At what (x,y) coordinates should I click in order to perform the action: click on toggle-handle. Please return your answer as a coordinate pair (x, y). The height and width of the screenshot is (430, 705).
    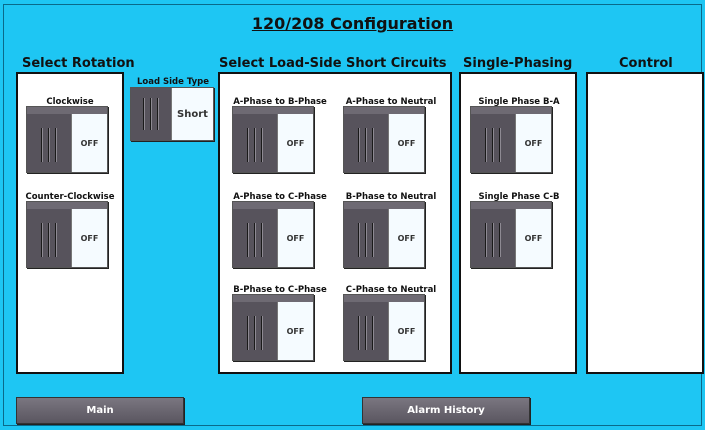
    Looking at the image, I should click on (151, 114).